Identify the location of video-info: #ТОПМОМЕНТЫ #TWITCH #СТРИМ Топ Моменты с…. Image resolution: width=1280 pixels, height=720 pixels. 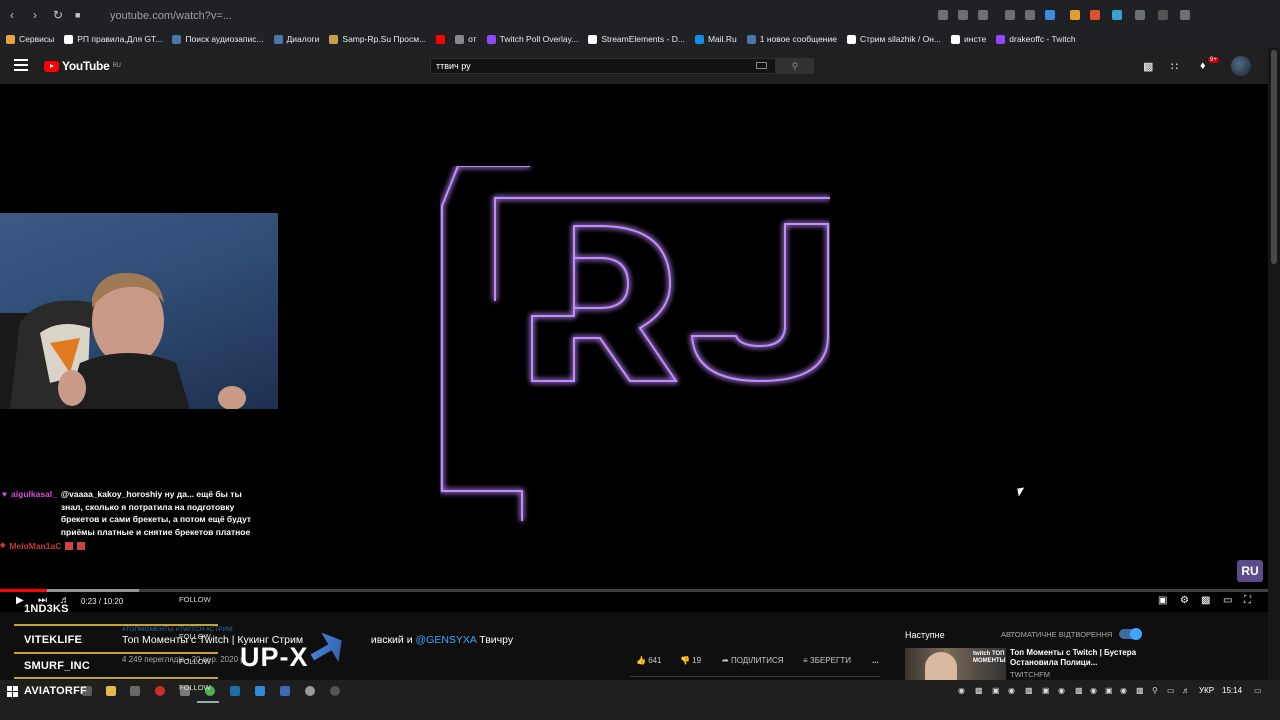
(634, 646).